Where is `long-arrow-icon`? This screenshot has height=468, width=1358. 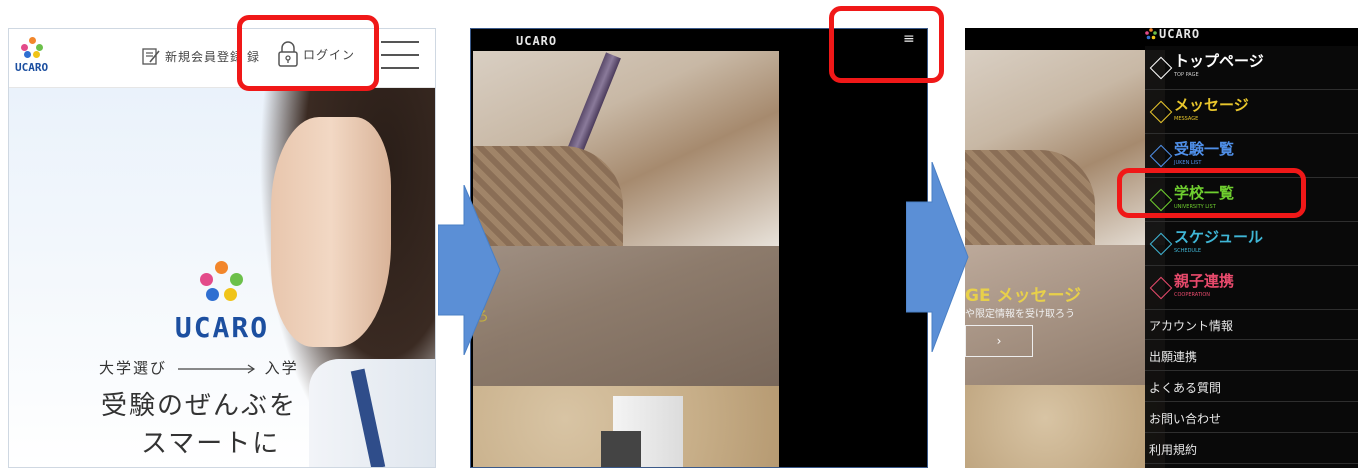 long-arrow-icon is located at coordinates (216, 368).